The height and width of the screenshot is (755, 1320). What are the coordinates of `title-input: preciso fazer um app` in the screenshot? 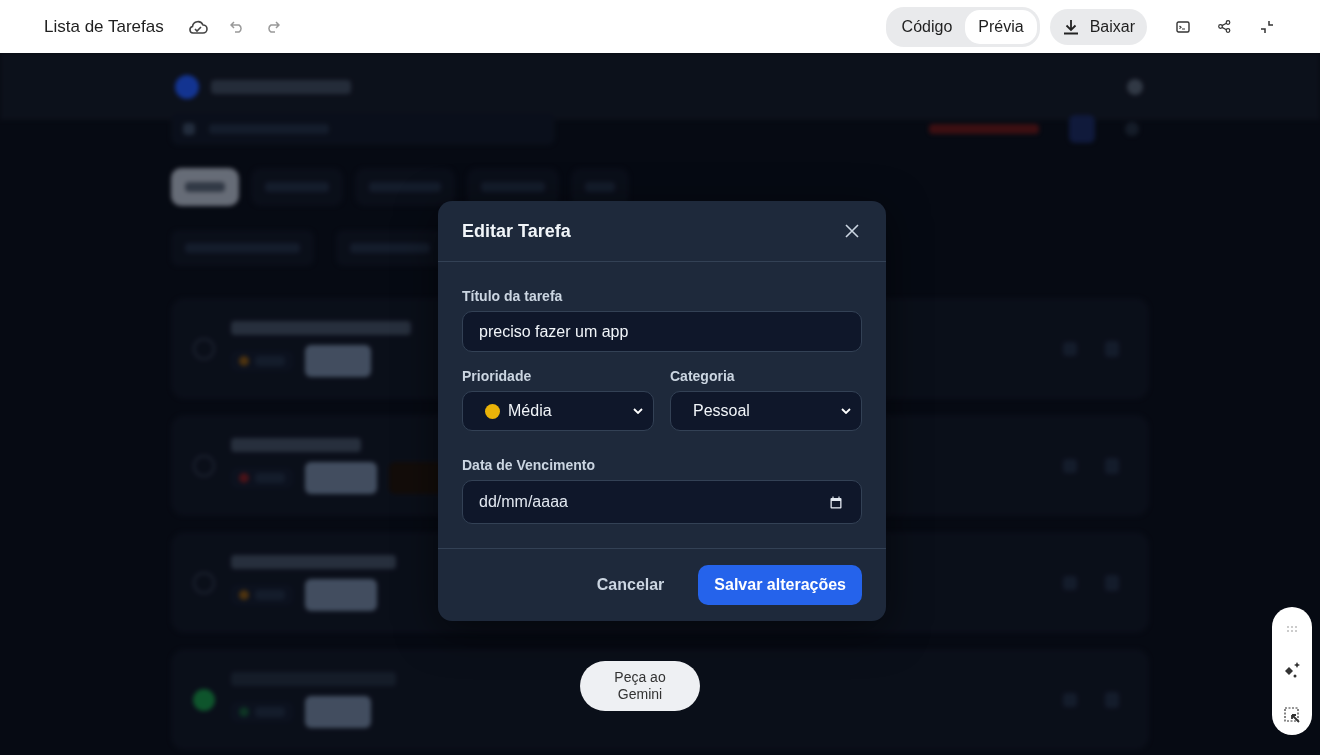 It's located at (662, 331).